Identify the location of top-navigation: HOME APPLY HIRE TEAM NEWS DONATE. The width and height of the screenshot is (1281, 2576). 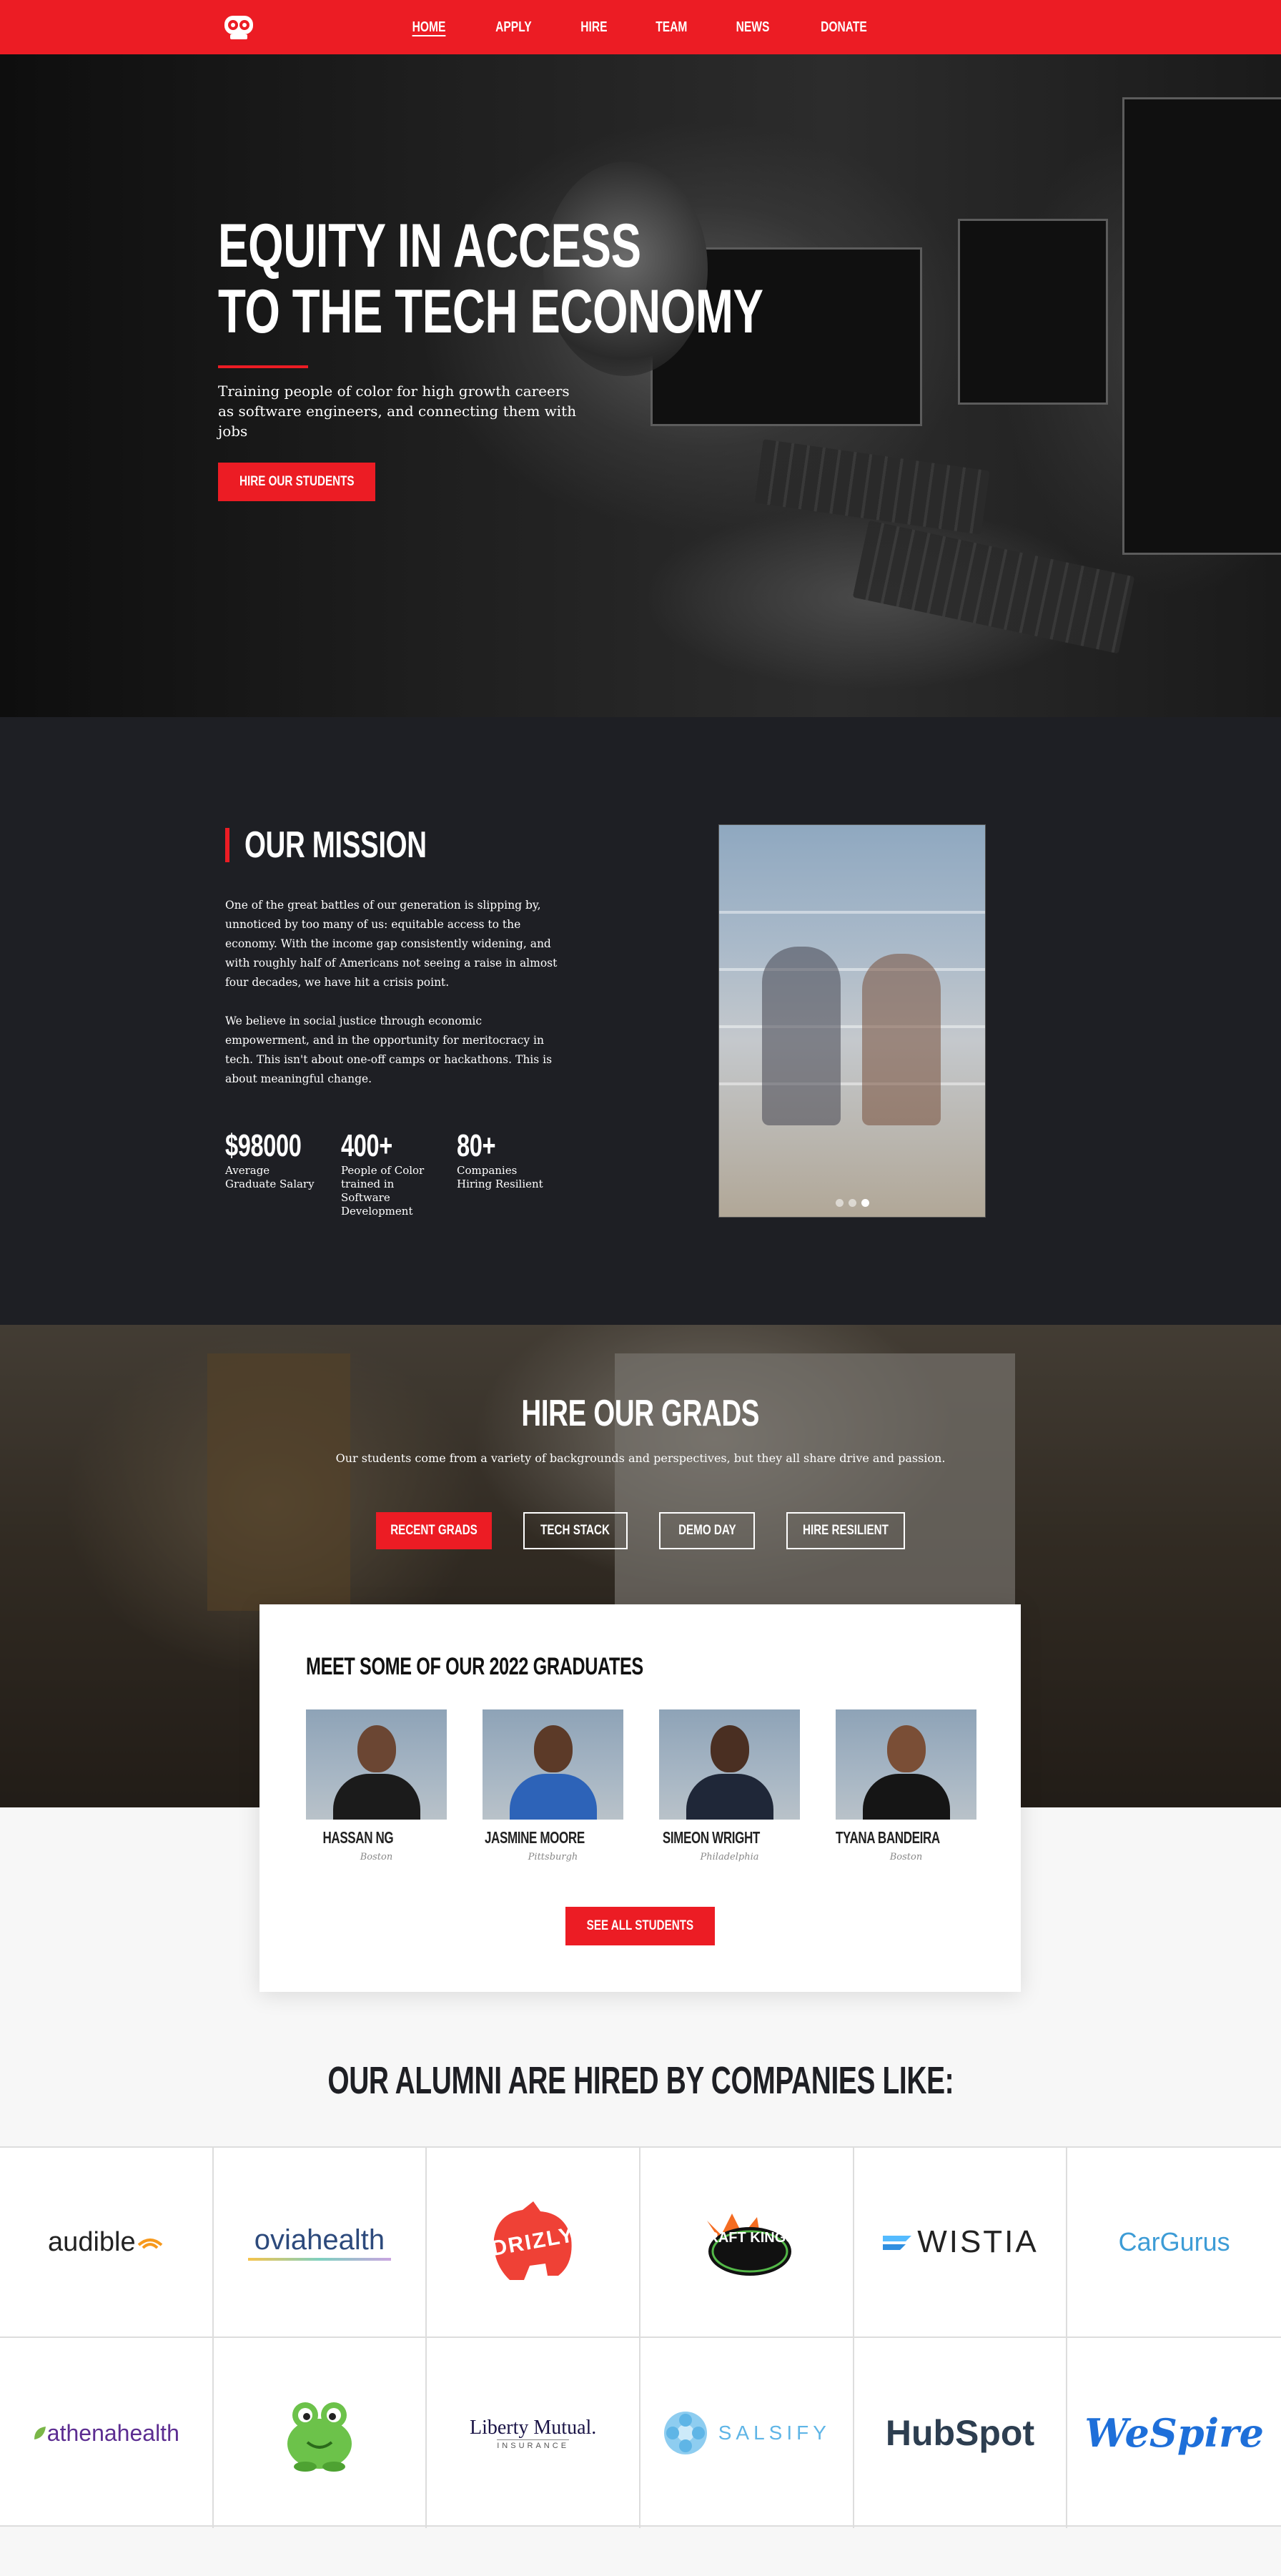
(640, 27).